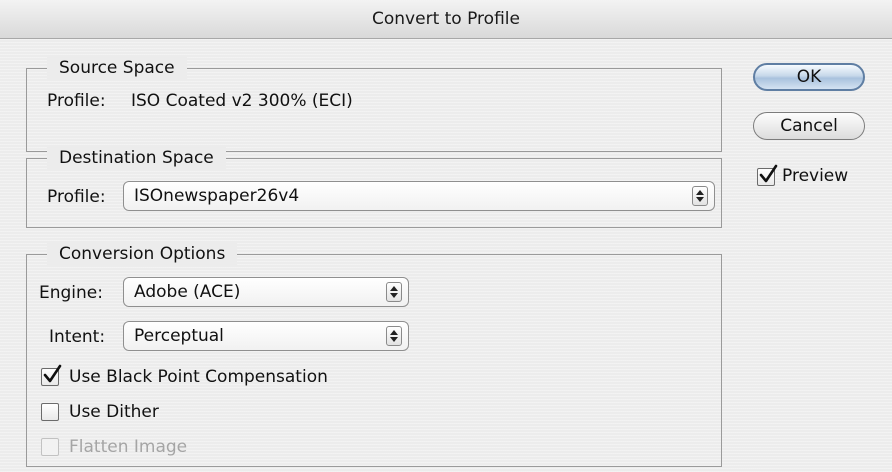 The image size is (892, 472). Describe the element at coordinates (815, 176) in the screenshot. I see `preview-label: Preview` at that location.